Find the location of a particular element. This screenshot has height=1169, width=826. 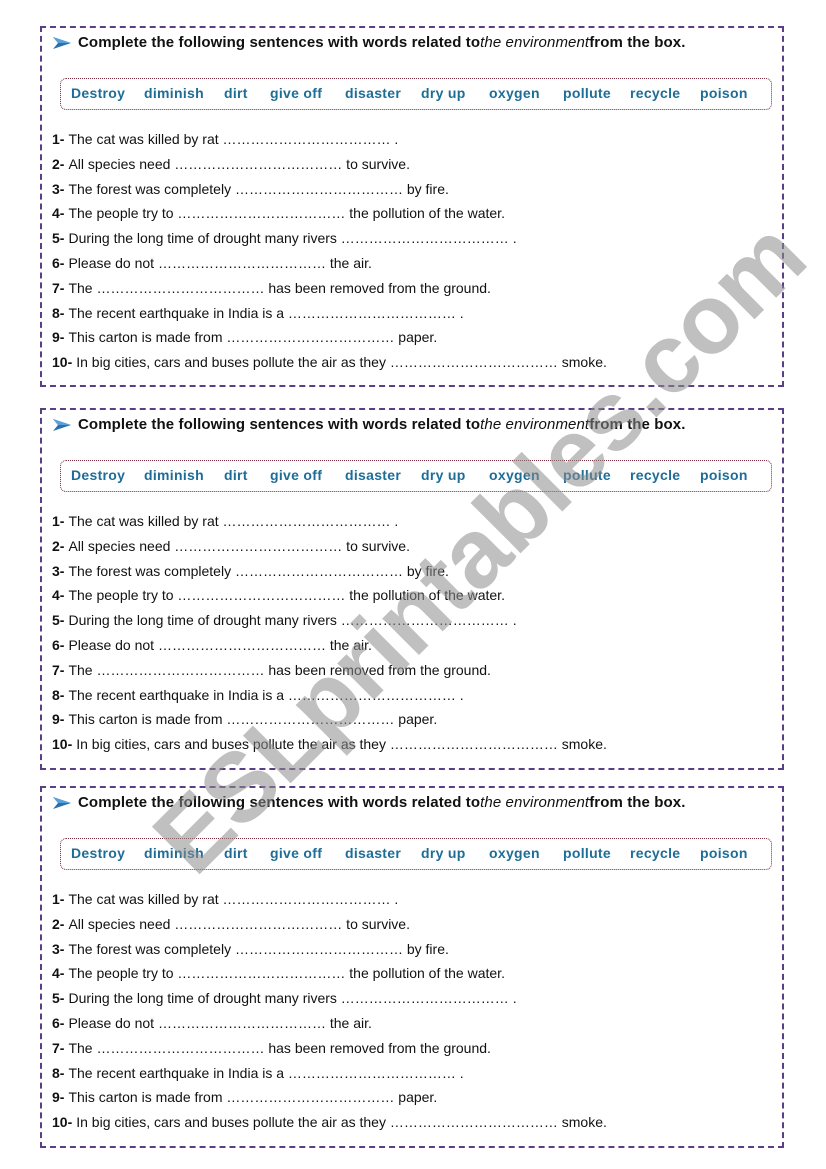

sentence-item: 6- Please do not ……………………………… the air. is located at coordinates (329, 646).